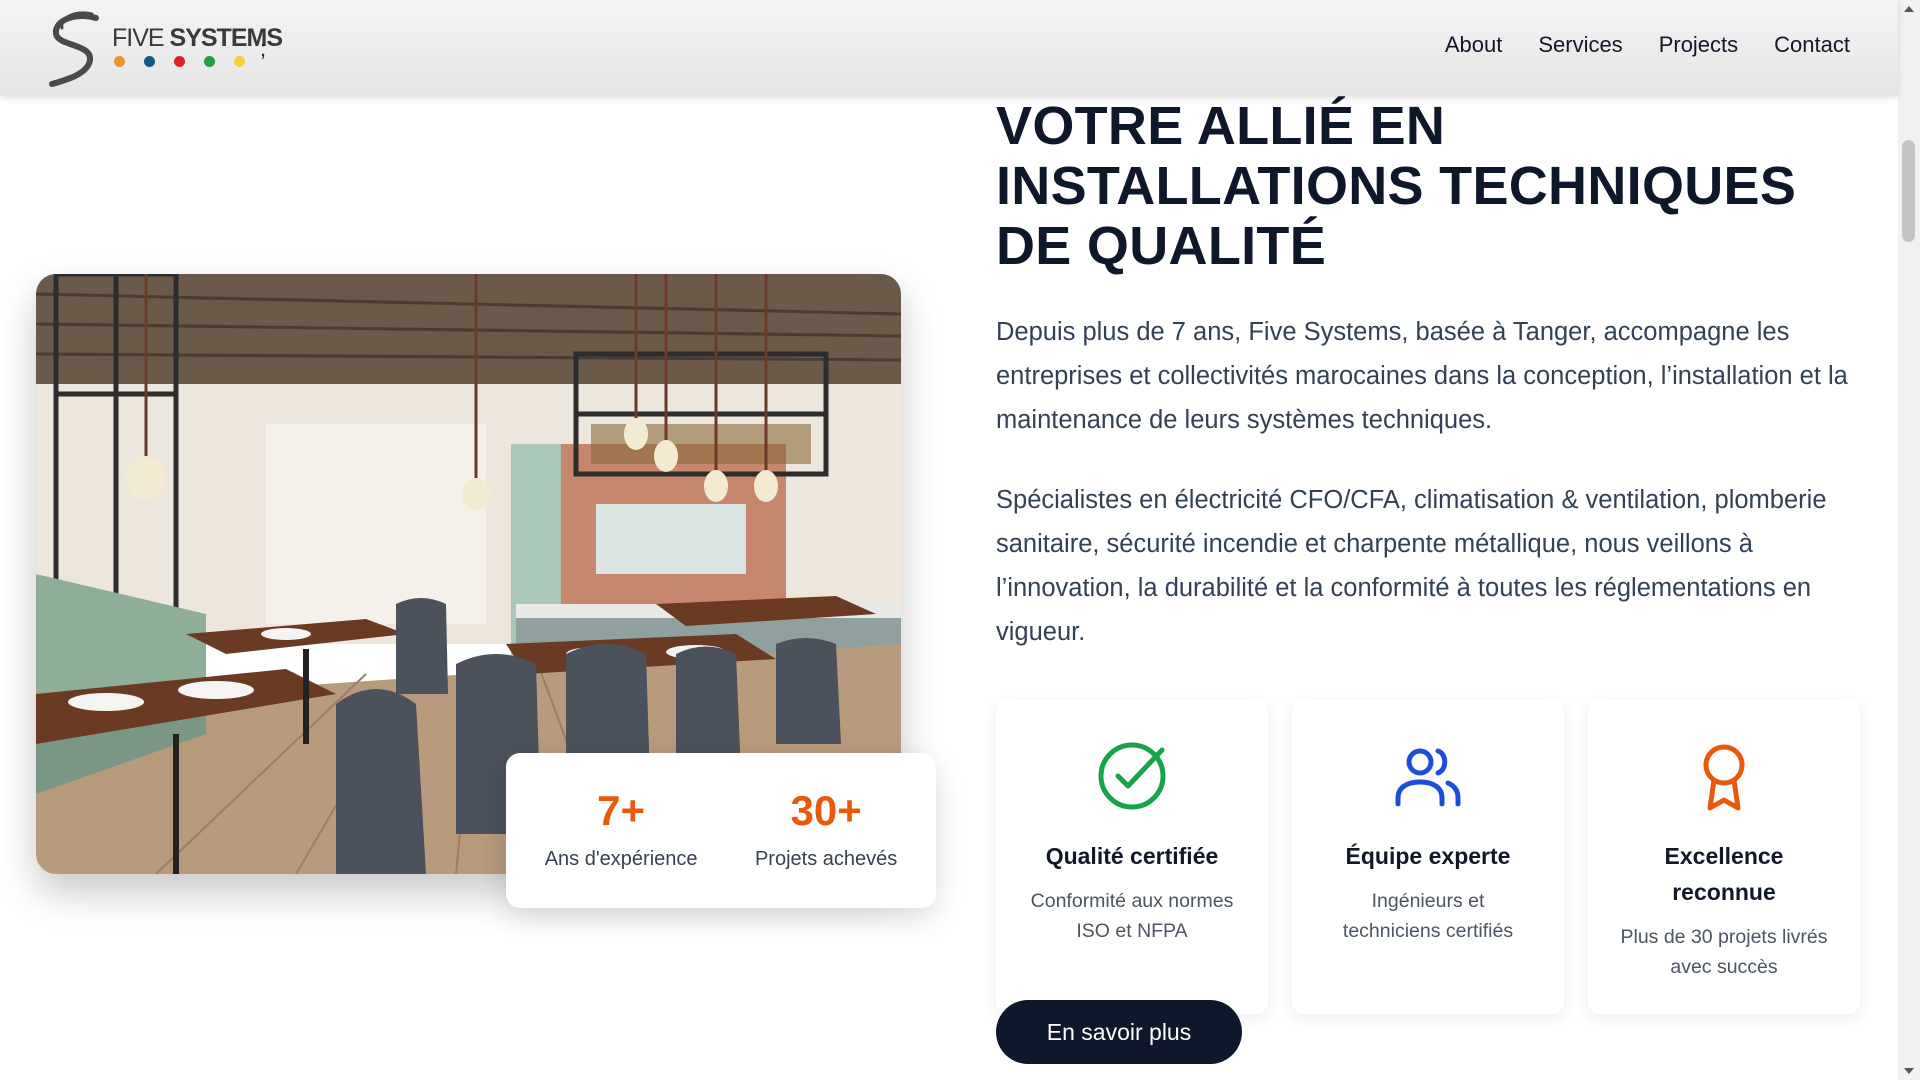 This screenshot has height=1080, width=1920. What do you see at coordinates (74, 49) in the screenshot?
I see `logo-s-mark-icon` at bounding box center [74, 49].